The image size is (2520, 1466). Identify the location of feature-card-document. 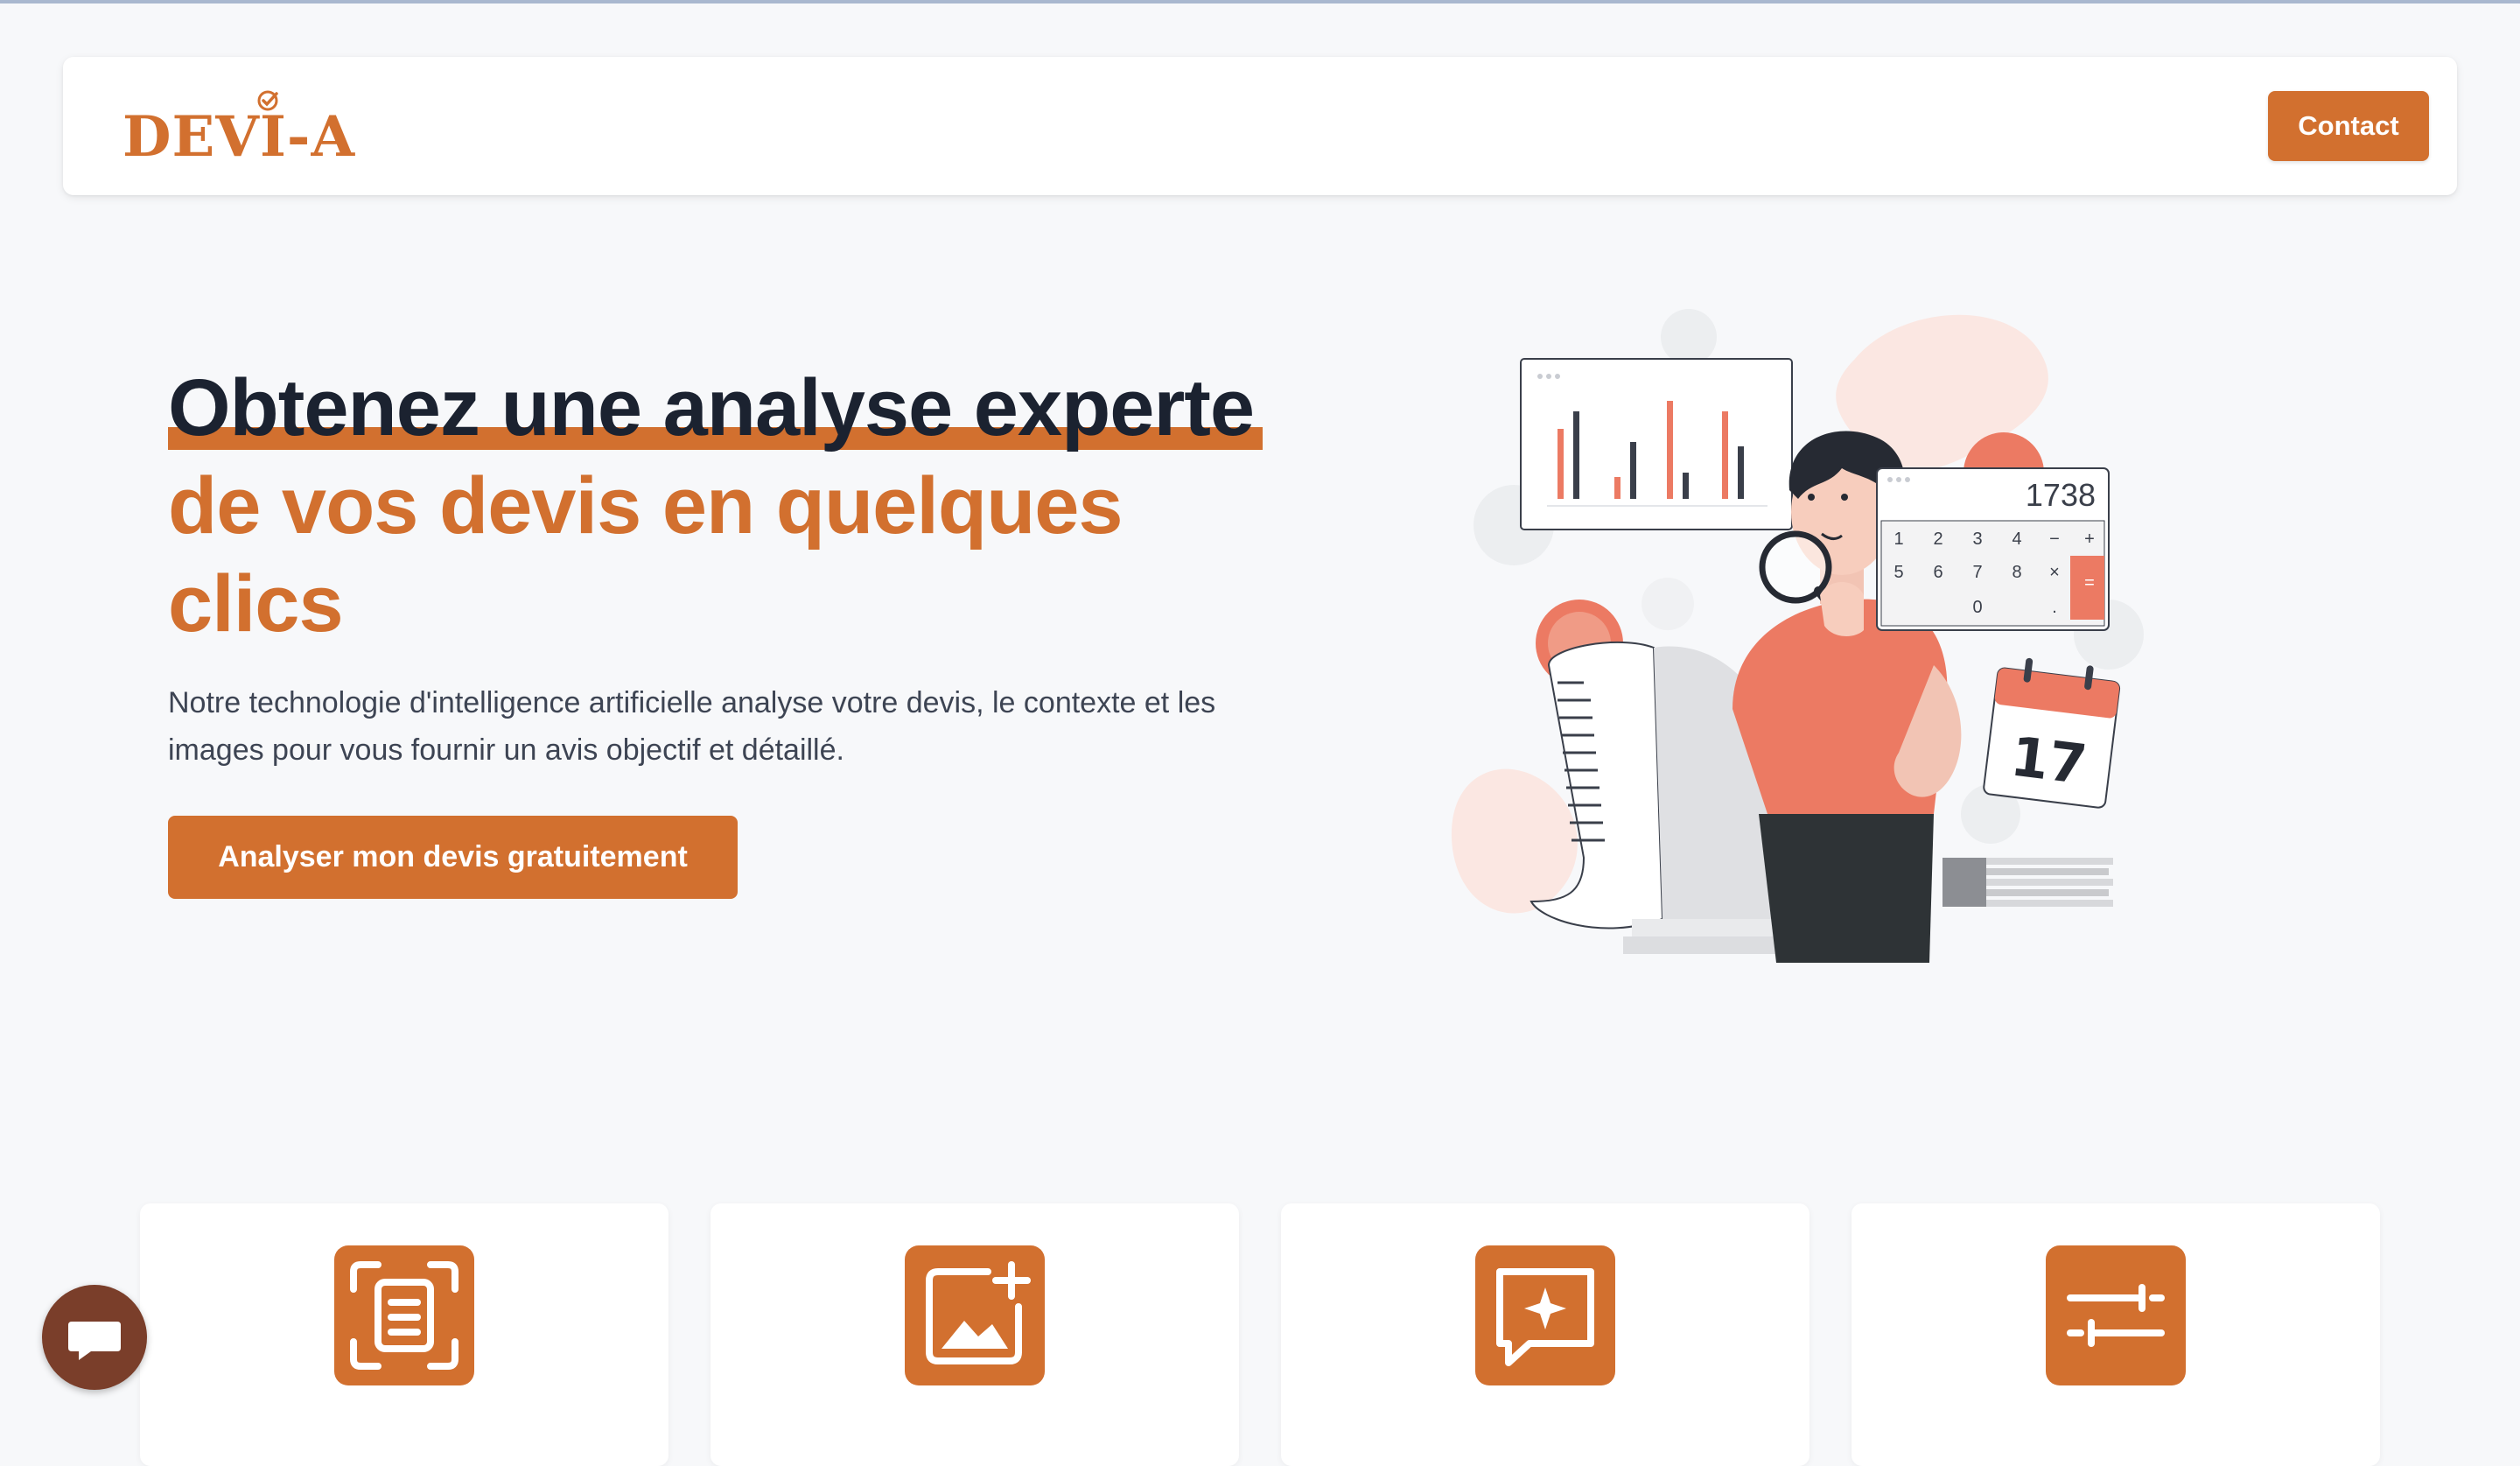
(404, 1334).